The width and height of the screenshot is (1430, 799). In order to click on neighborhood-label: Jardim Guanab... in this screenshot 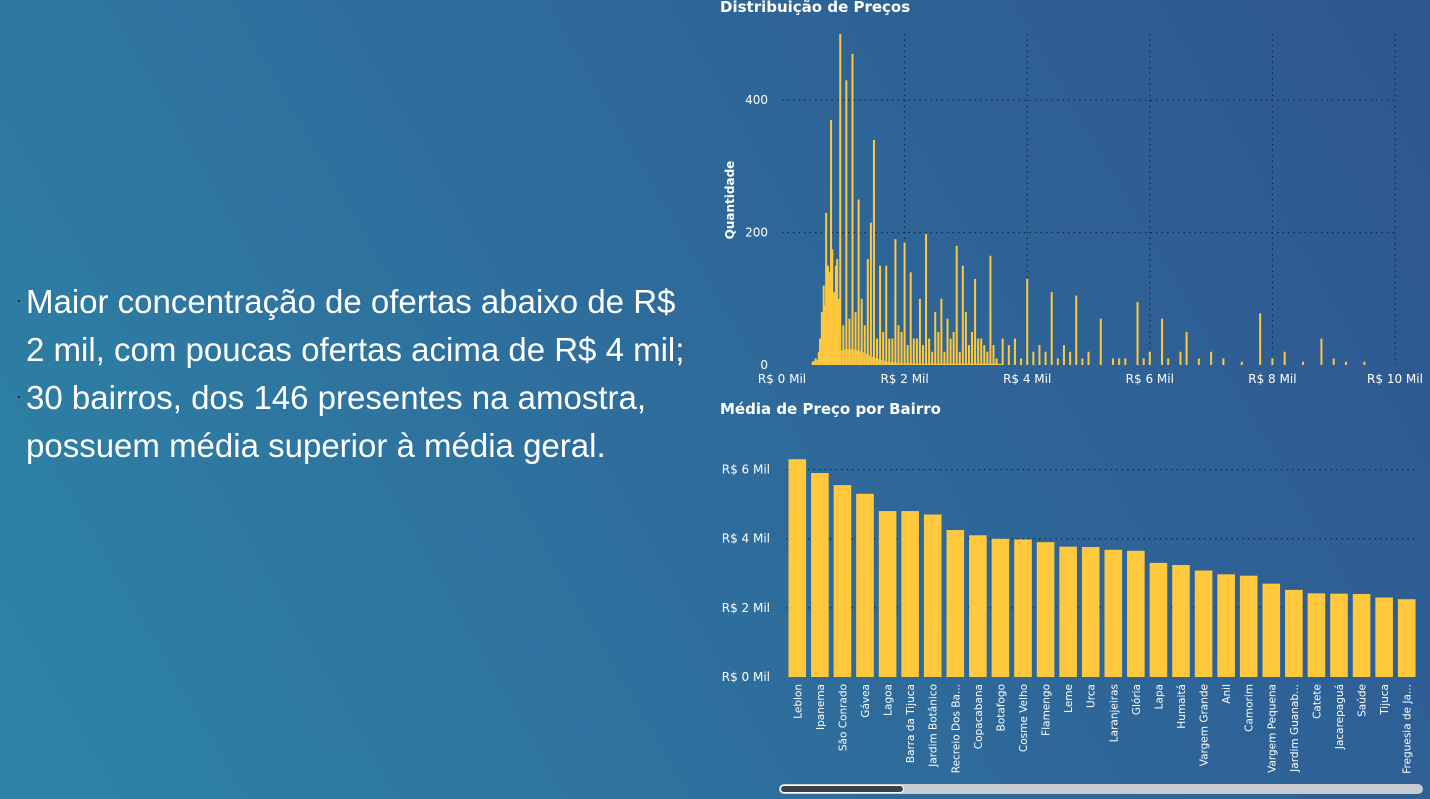, I will do `click(1295, 728)`.